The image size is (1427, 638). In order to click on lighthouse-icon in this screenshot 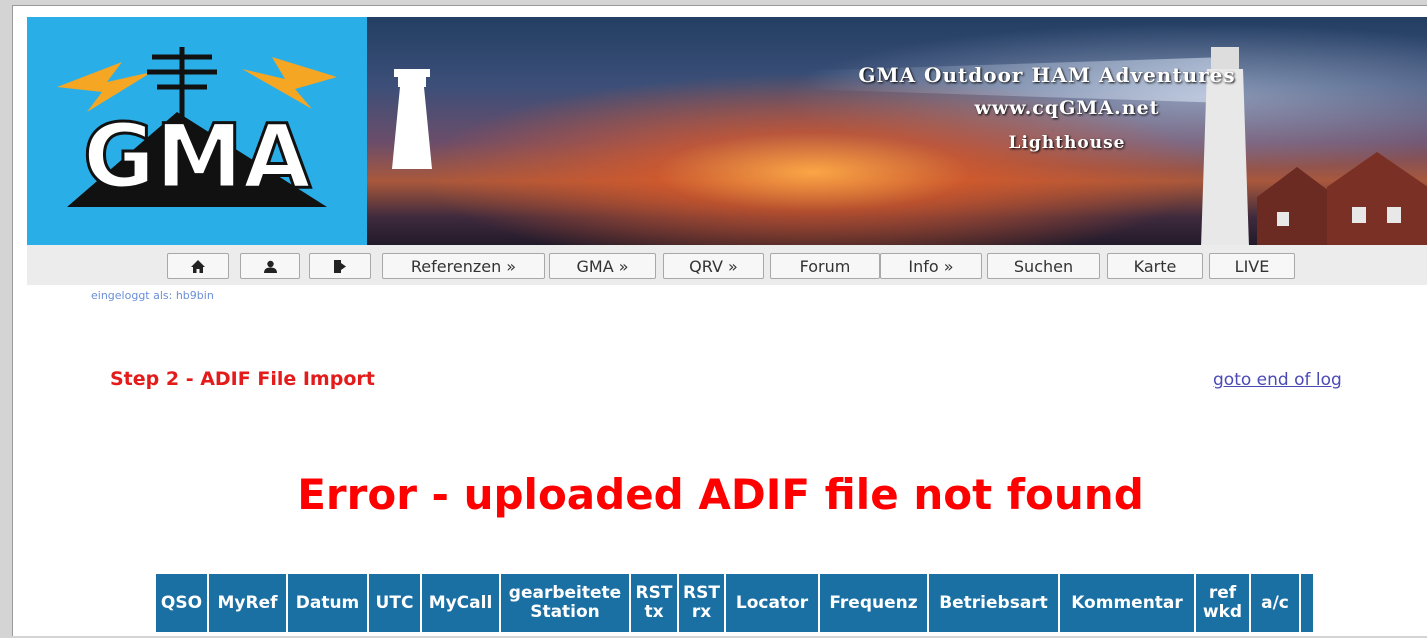, I will do `click(412, 119)`.